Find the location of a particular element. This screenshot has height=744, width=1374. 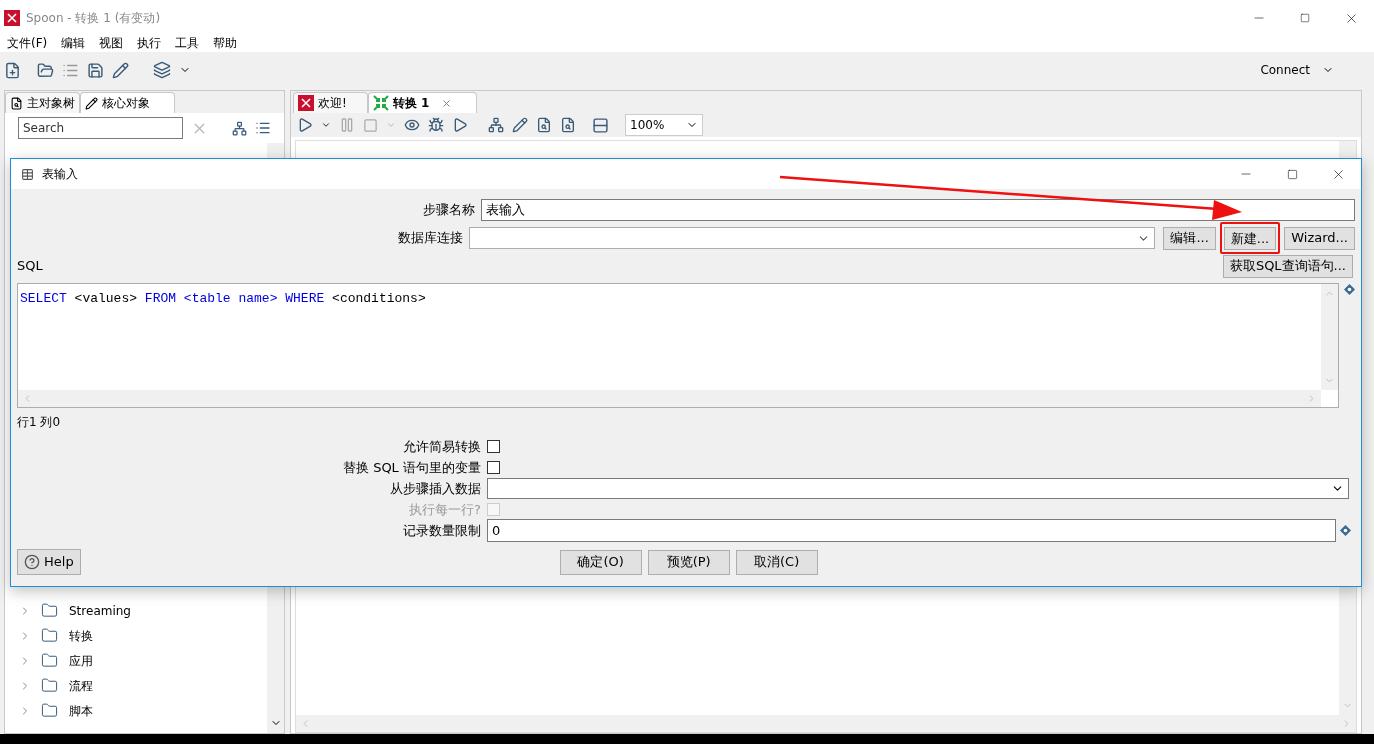

tree-item: Streaming is located at coordinates (143, 610).